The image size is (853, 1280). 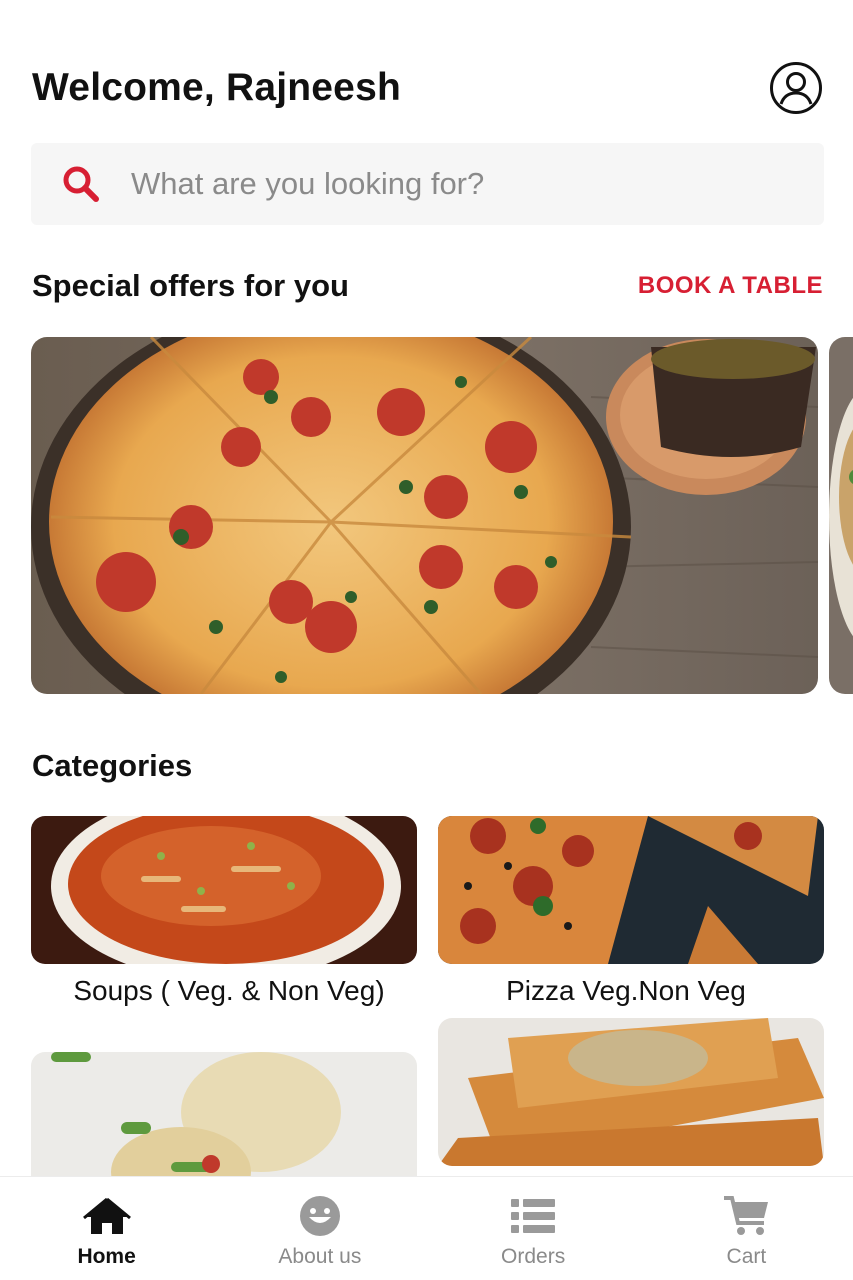 What do you see at coordinates (320, 1216) in the screenshot?
I see `smiley-icon` at bounding box center [320, 1216].